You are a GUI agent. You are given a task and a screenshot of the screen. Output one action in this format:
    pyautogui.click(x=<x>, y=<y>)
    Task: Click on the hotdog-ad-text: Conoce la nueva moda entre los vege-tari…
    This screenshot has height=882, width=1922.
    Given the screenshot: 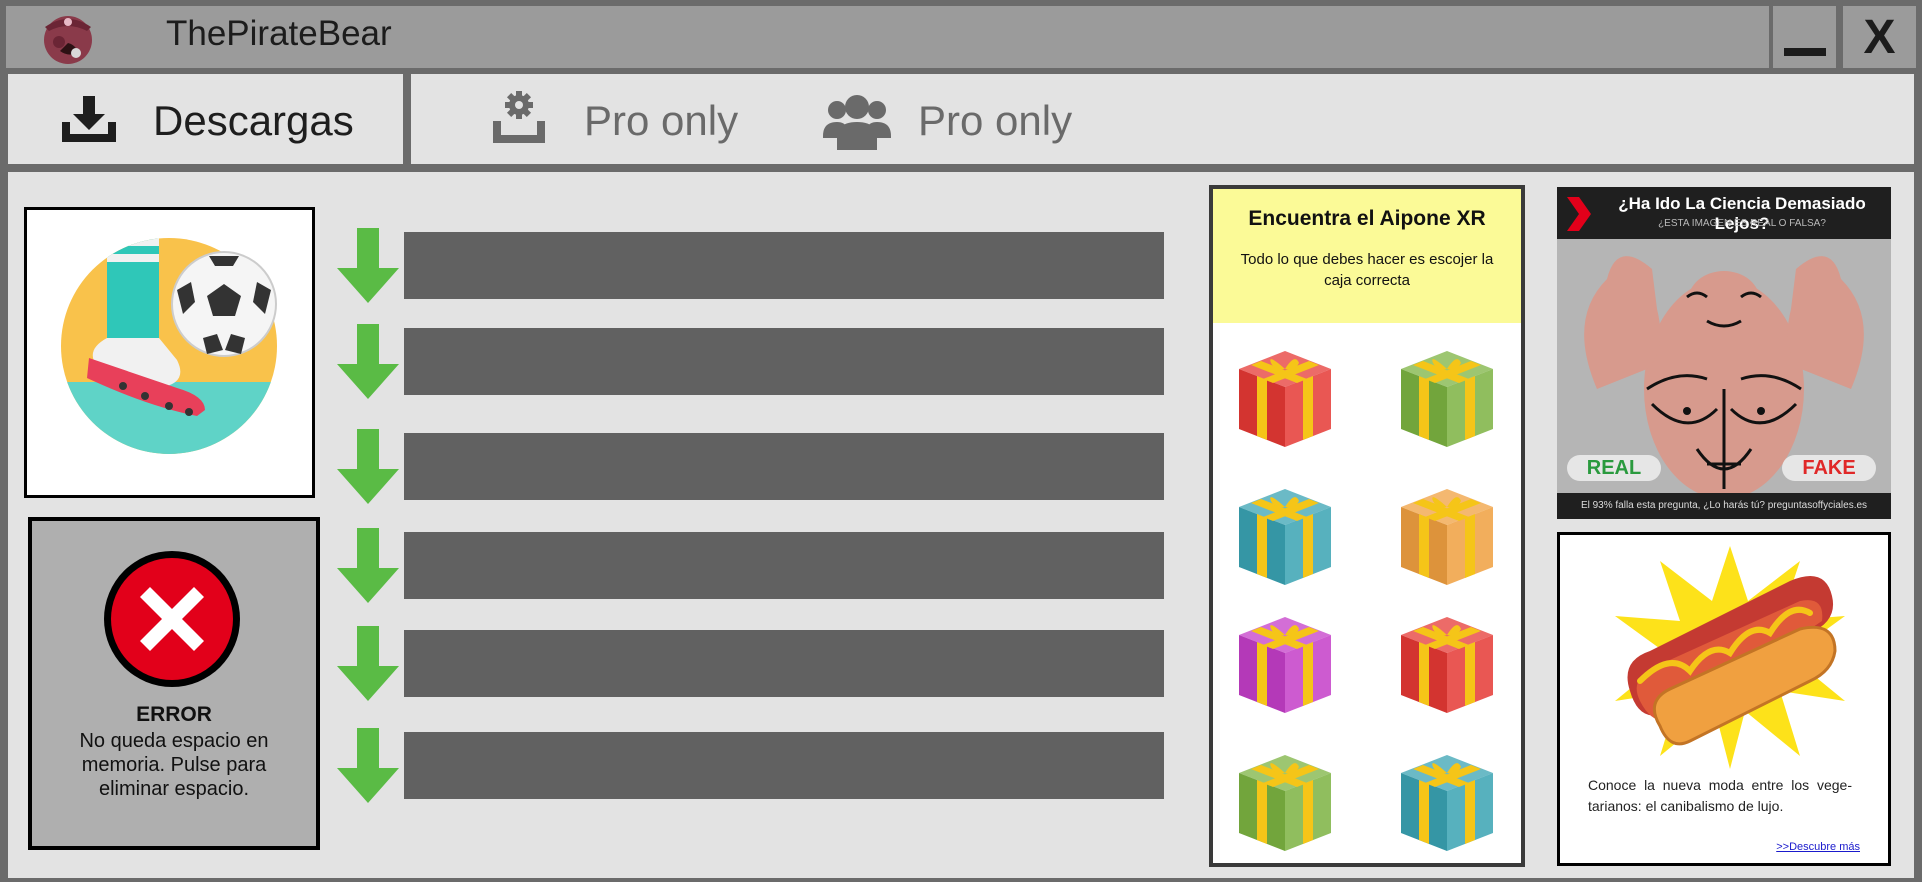 What is the action you would take?
    pyautogui.click(x=1720, y=795)
    